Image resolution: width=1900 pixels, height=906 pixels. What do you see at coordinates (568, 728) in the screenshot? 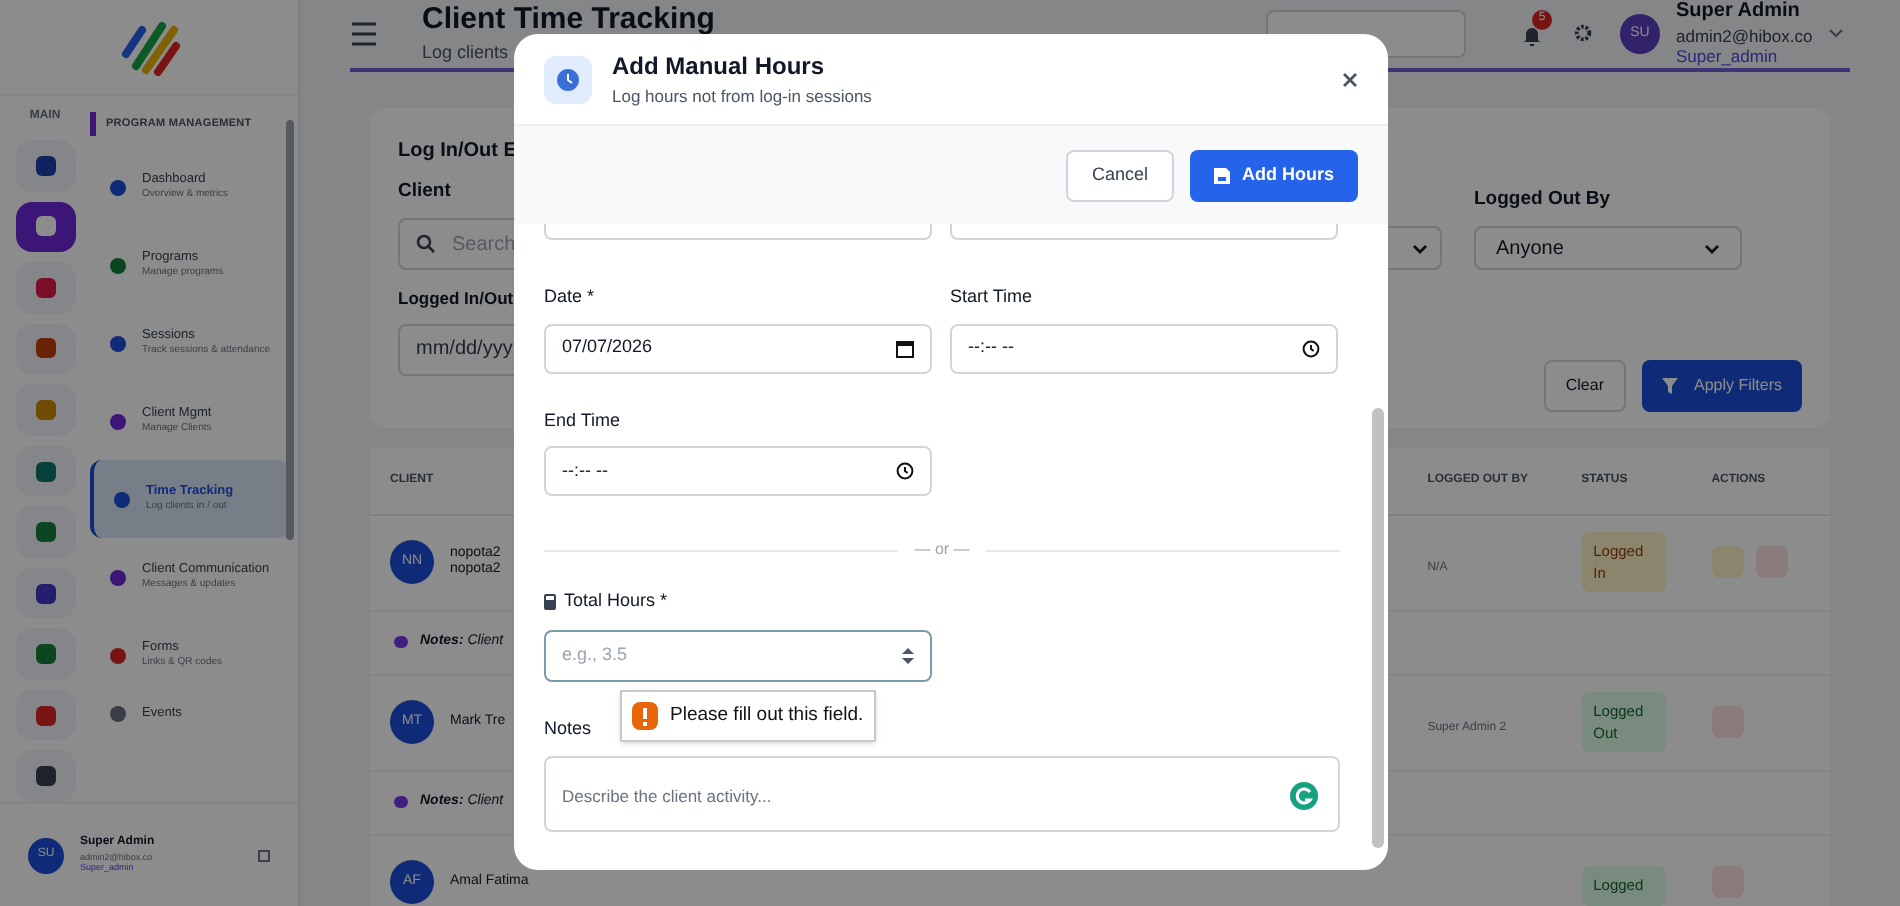
I see `field-label: Notes` at bounding box center [568, 728].